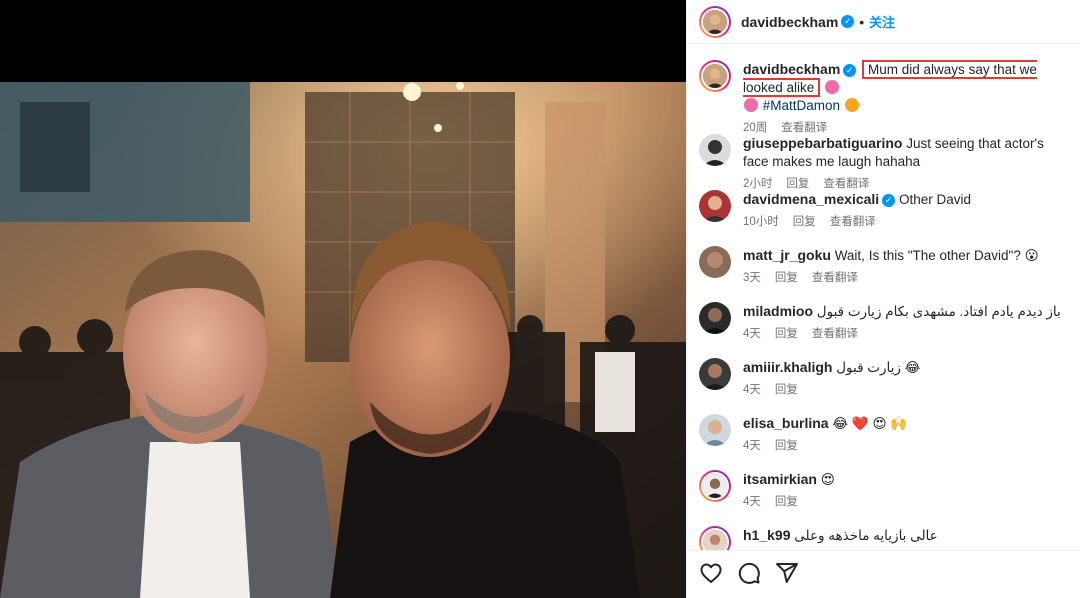 Image resolution: width=1080 pixels, height=598 pixels. I want to click on comment-username: giuseppebarbatiguarino, so click(822, 143).